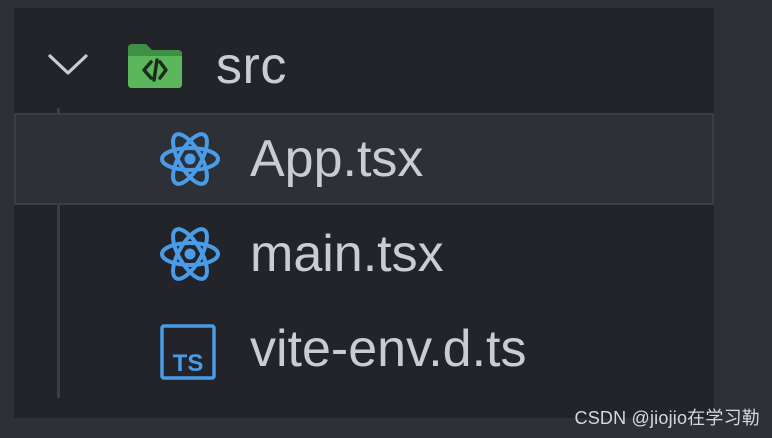  Describe the element at coordinates (188, 363) in the screenshot. I see `svg-text: TS` at that location.